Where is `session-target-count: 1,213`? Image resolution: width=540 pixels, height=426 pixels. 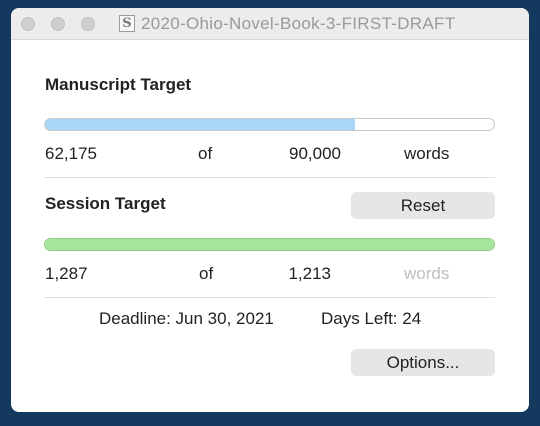 session-target-count: 1,213 is located at coordinates (286, 274).